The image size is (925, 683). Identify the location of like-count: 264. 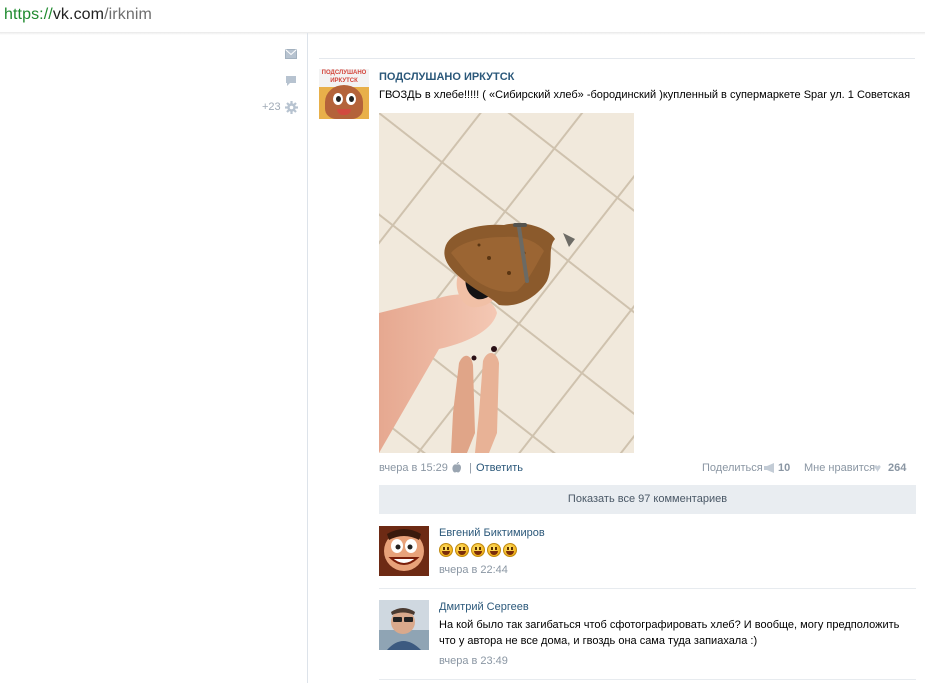
(897, 468).